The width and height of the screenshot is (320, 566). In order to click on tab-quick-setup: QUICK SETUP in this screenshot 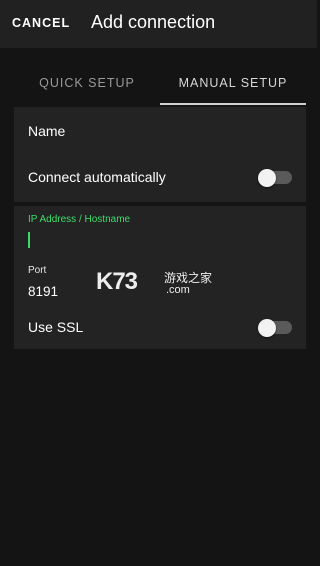, I will do `click(87, 85)`.